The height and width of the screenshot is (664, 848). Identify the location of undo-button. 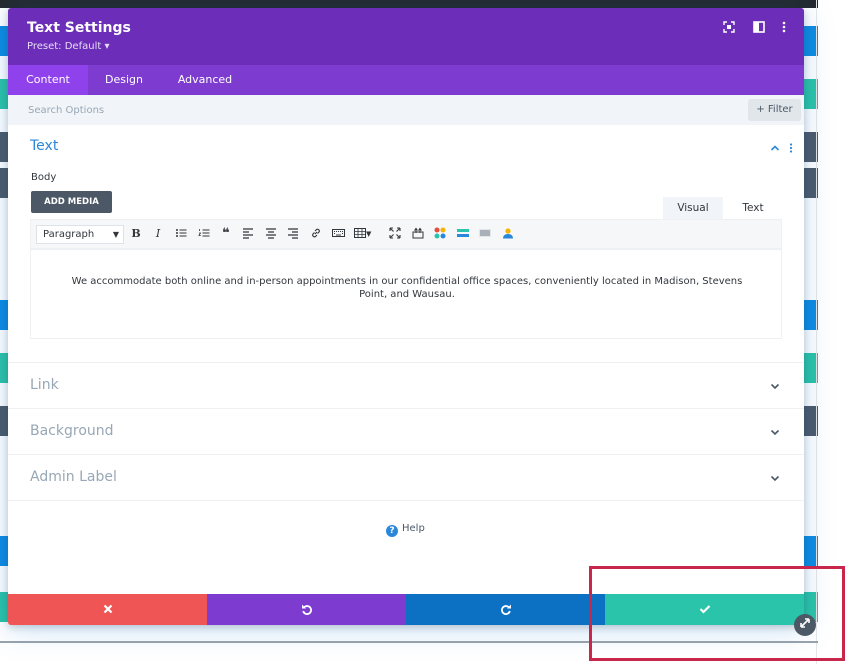
(306, 609).